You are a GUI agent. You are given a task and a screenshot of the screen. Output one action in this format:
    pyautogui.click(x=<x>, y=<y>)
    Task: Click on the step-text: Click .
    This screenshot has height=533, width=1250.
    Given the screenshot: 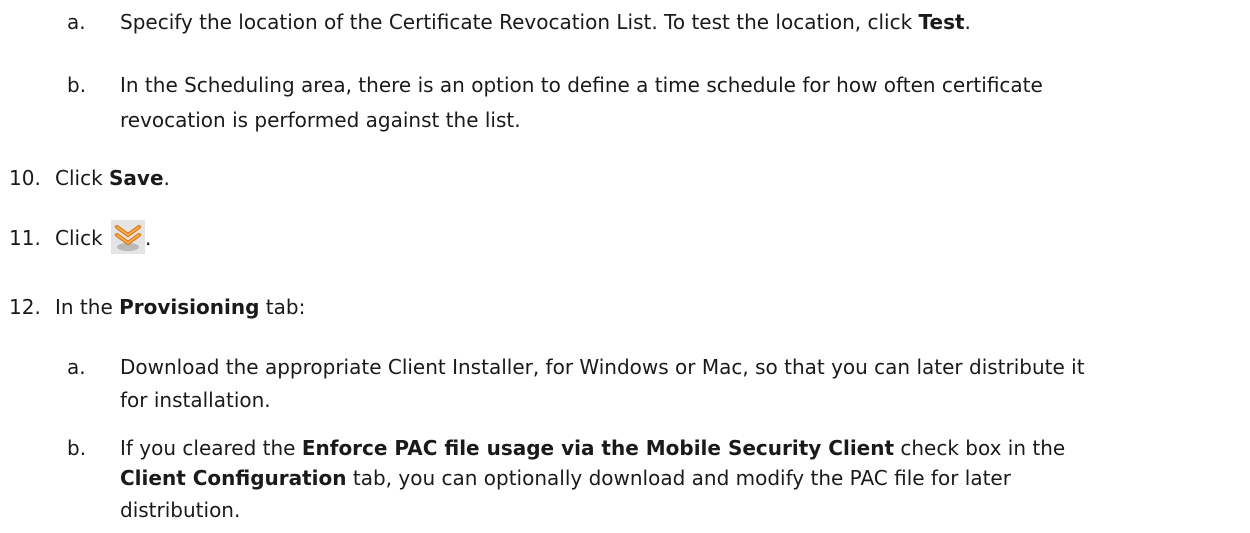 What is the action you would take?
    pyautogui.click(x=103, y=236)
    